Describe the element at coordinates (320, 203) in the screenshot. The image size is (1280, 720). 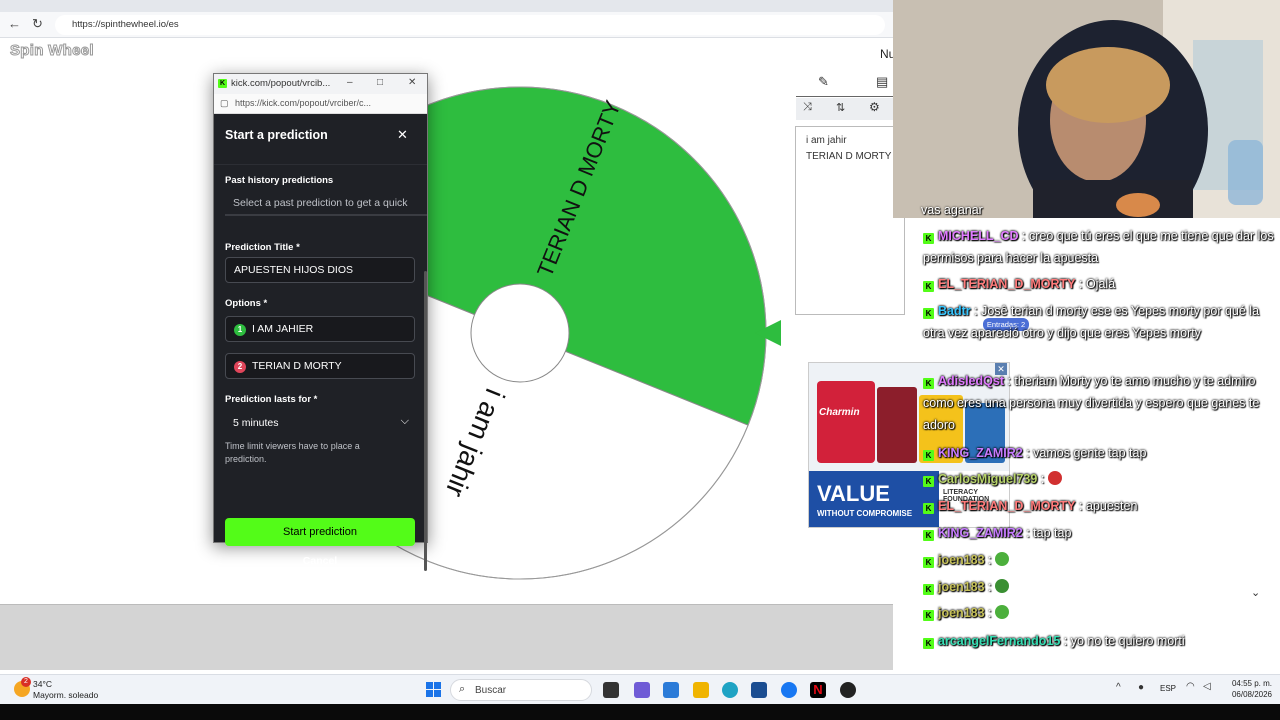
I see `past-history-placeholder: Select a past prediction to get a quick` at that location.